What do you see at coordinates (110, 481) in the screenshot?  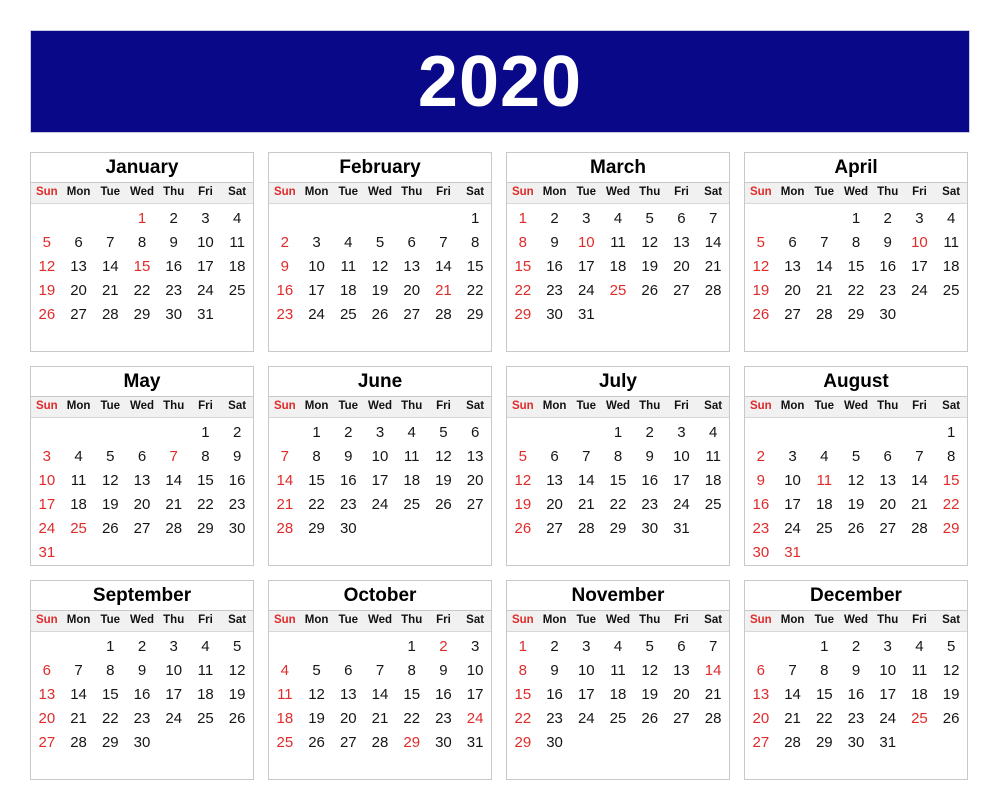 I see `day-cell: 12` at bounding box center [110, 481].